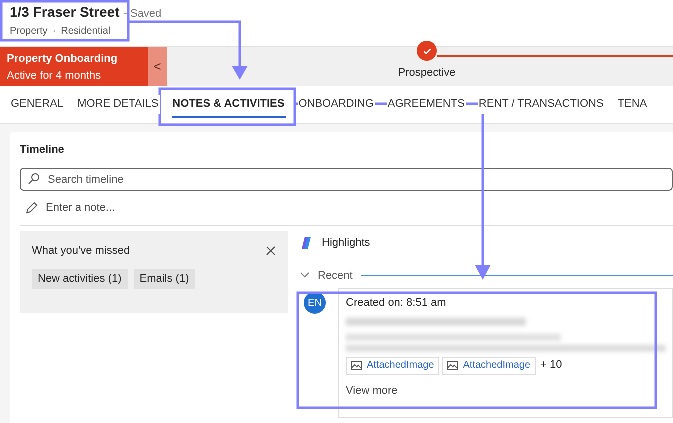 This screenshot has width=673, height=423. I want to click on entity-label: Property, so click(29, 32).